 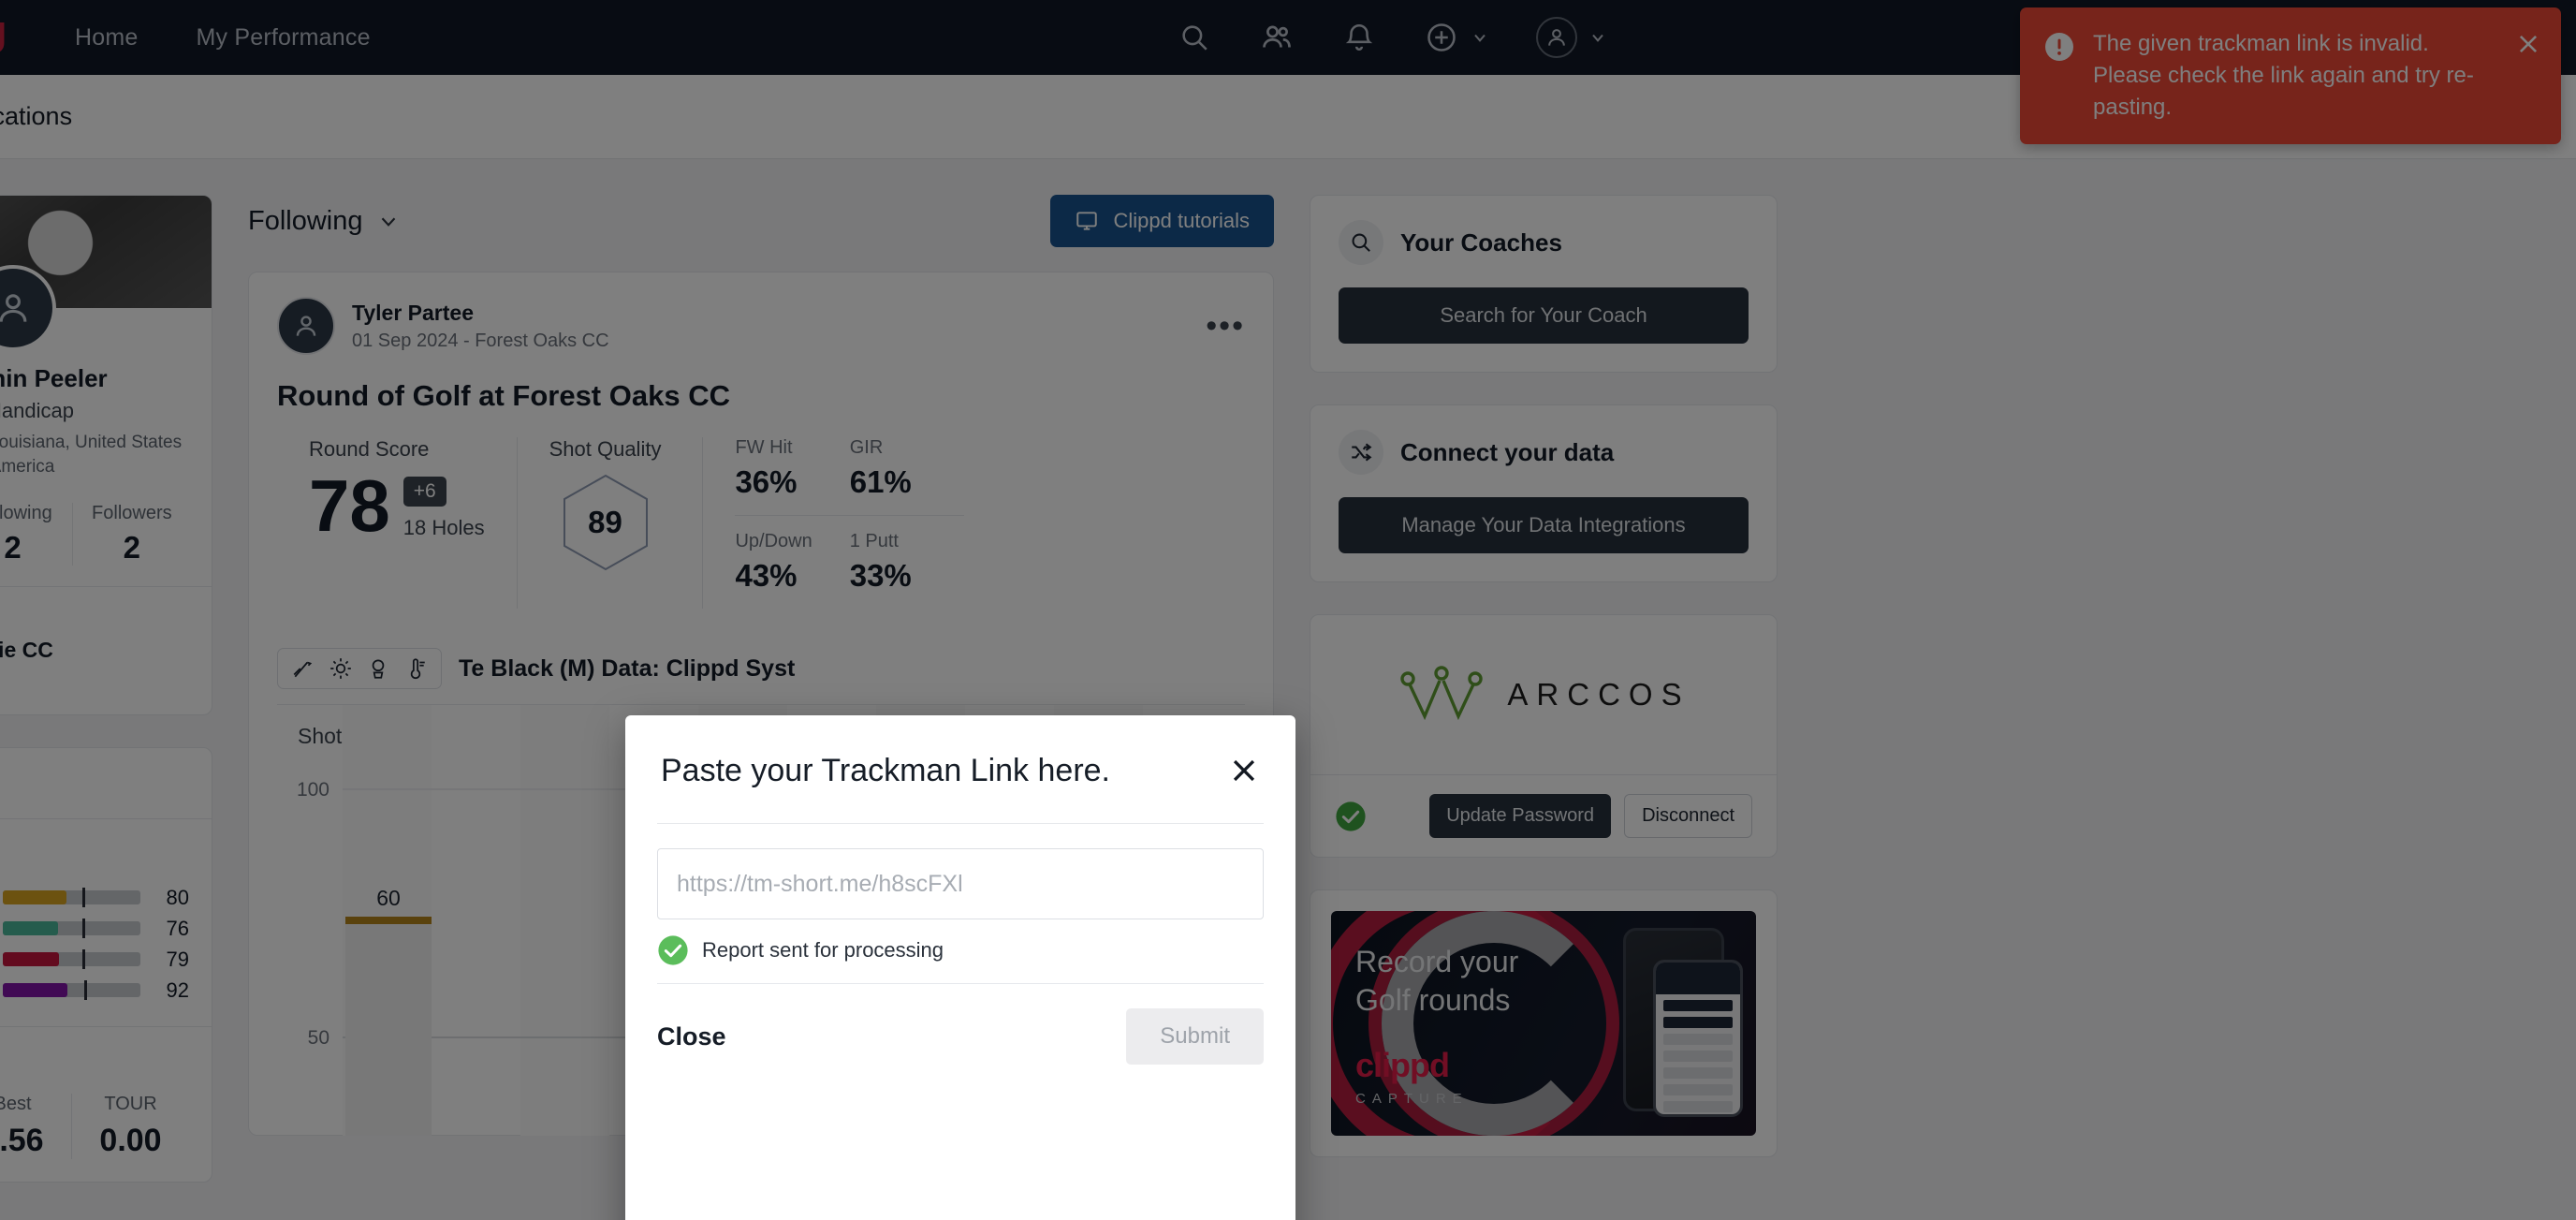 What do you see at coordinates (691, 1036) in the screenshot?
I see `modal-close-button: Close` at bounding box center [691, 1036].